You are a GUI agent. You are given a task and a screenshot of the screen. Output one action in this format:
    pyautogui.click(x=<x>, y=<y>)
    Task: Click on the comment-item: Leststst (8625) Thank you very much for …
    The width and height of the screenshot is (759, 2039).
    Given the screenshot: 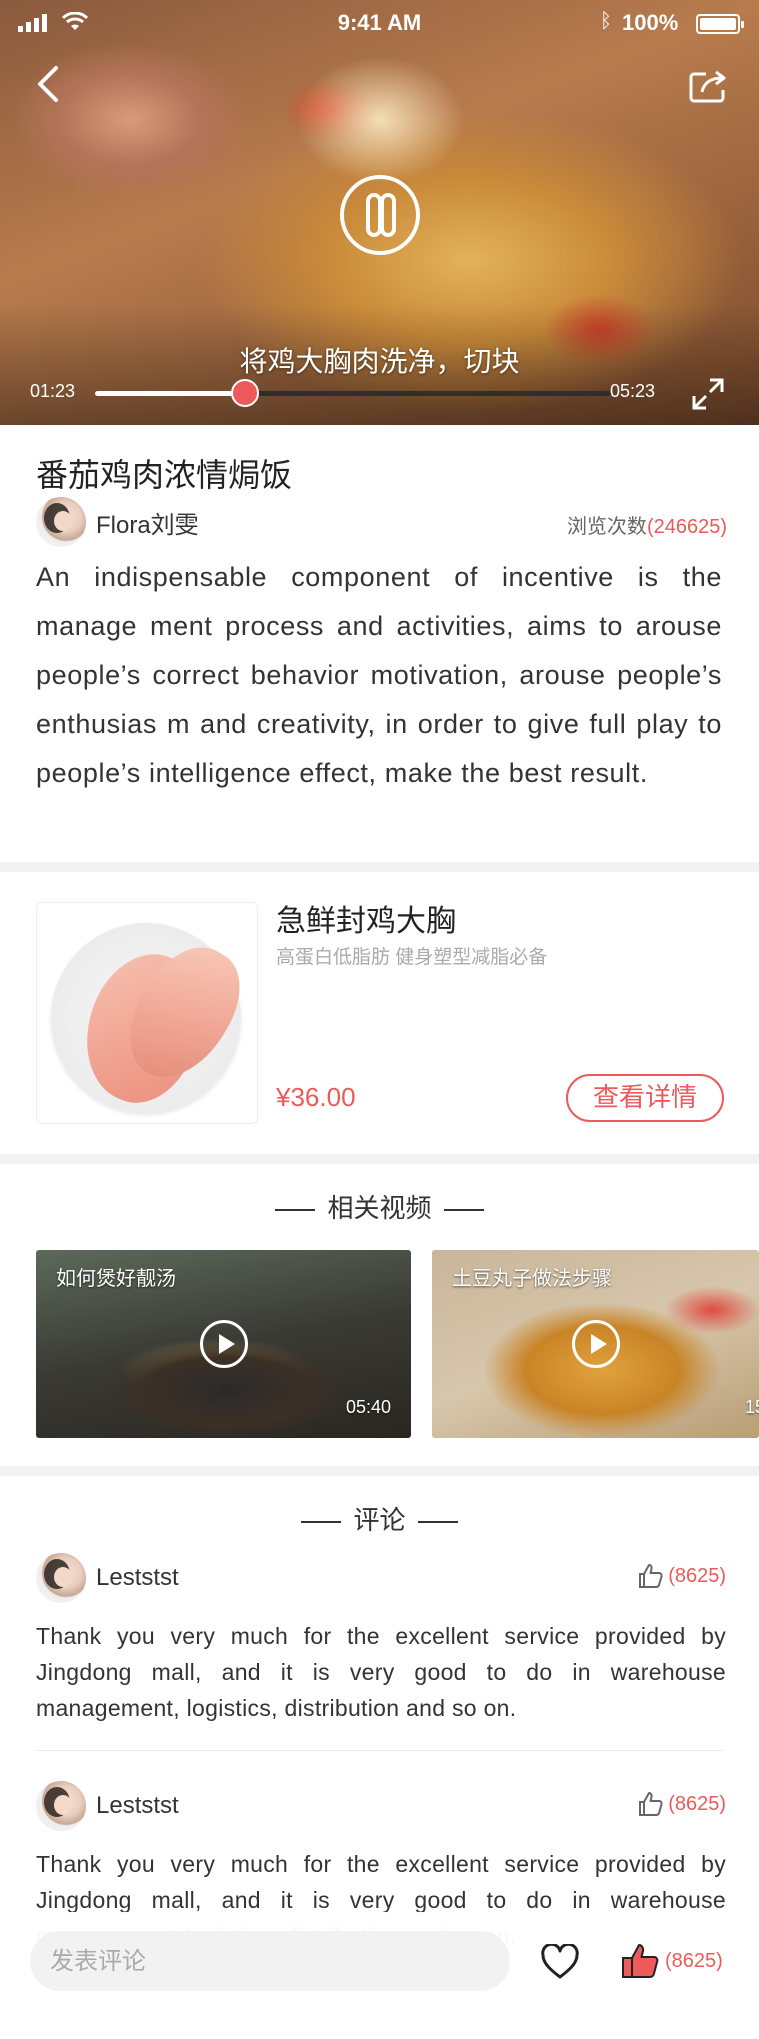 What is the action you would take?
    pyautogui.click(x=381, y=1639)
    